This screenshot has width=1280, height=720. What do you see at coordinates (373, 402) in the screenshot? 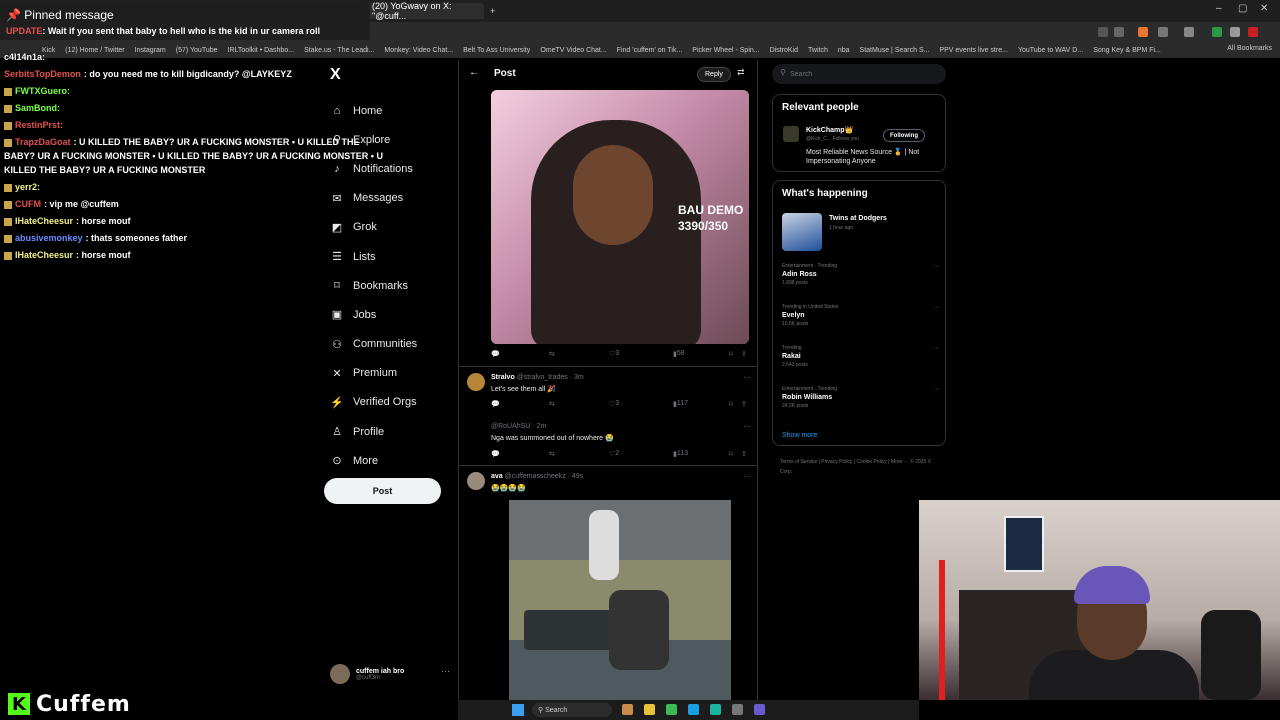
I see `nav-item-verified-orgs: ⚡ Verified Orgs` at bounding box center [373, 402].